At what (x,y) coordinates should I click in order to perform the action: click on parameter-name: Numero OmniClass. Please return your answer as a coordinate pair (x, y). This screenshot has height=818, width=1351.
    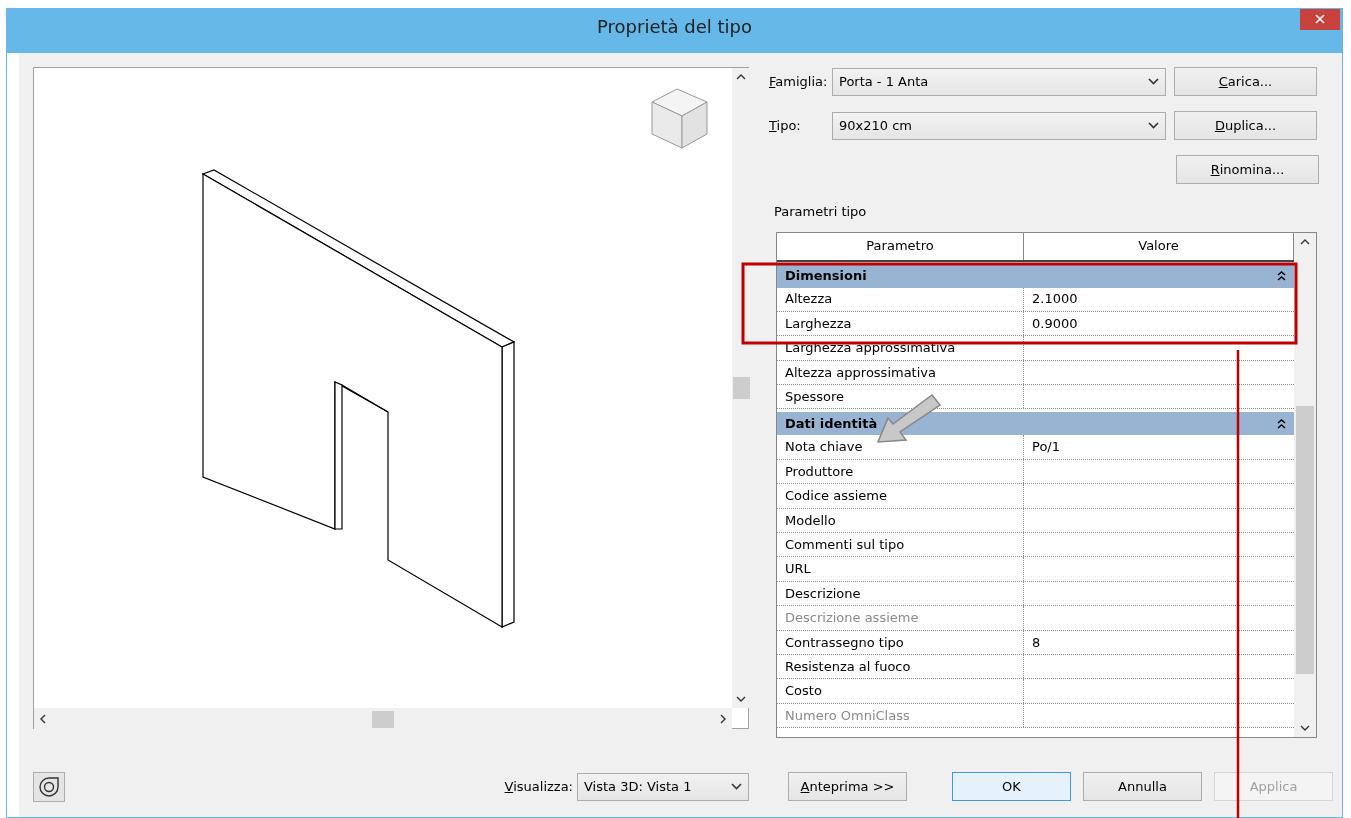
    Looking at the image, I should click on (900, 715).